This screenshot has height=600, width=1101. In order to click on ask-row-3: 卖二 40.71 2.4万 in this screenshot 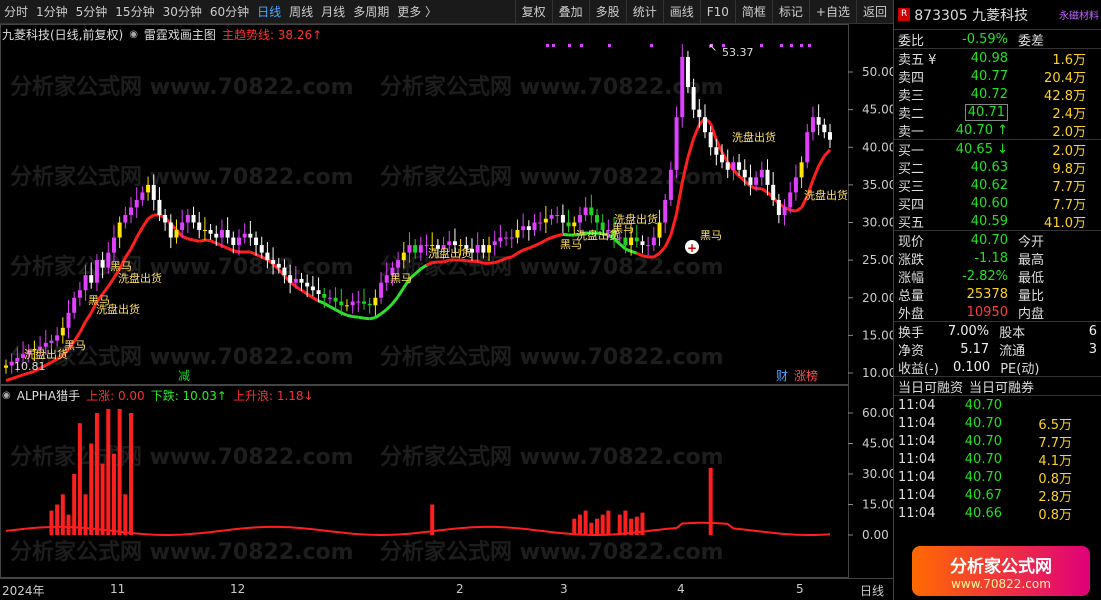, I will do `click(997, 112)`.